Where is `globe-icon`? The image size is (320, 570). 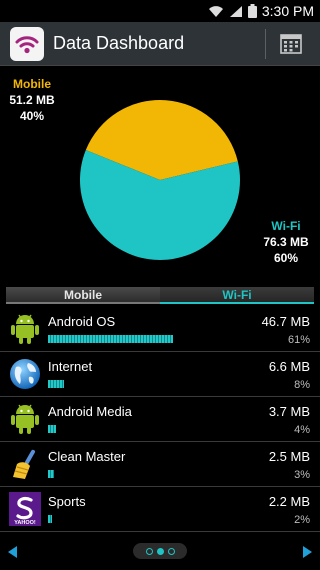
globe-icon is located at coordinates (25, 374).